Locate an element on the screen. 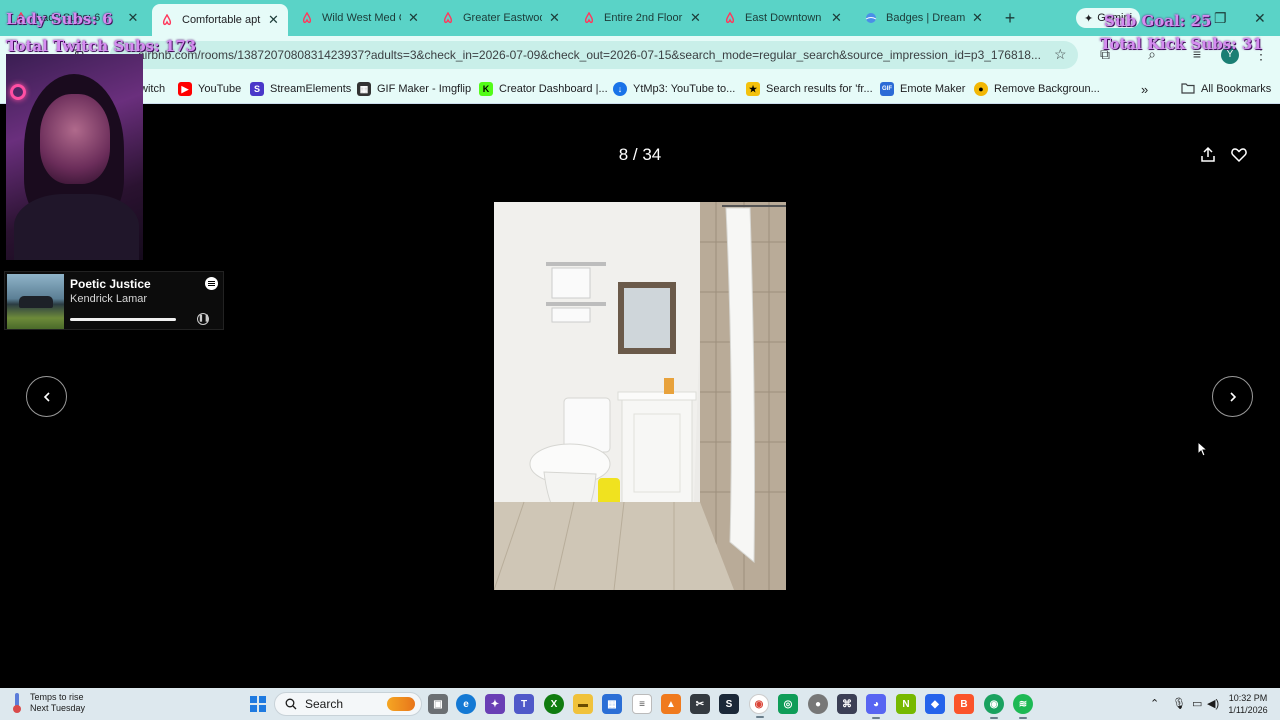 This screenshot has height=720, width=1280. bookmark-emote-maker: GIF Emote Maker is located at coordinates (922, 89).